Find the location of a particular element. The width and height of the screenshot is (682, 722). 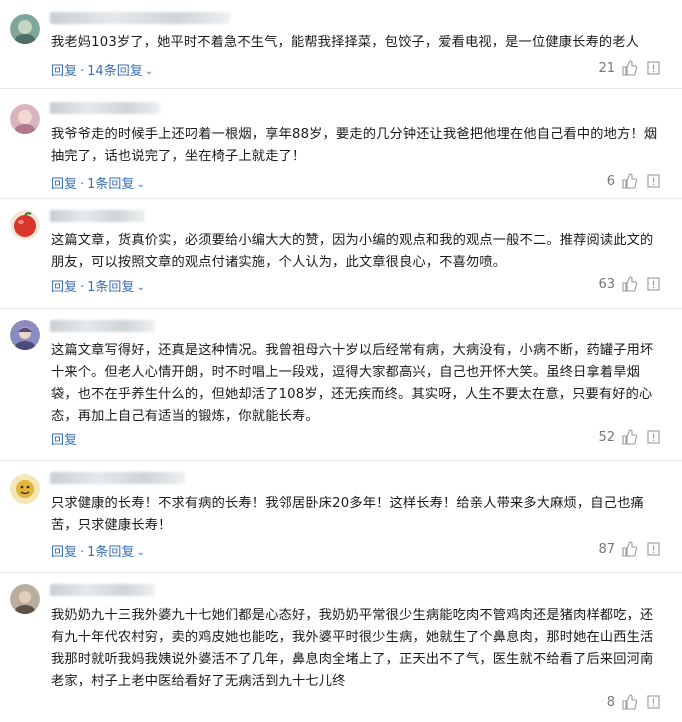

like-count: 52 is located at coordinates (606, 437).